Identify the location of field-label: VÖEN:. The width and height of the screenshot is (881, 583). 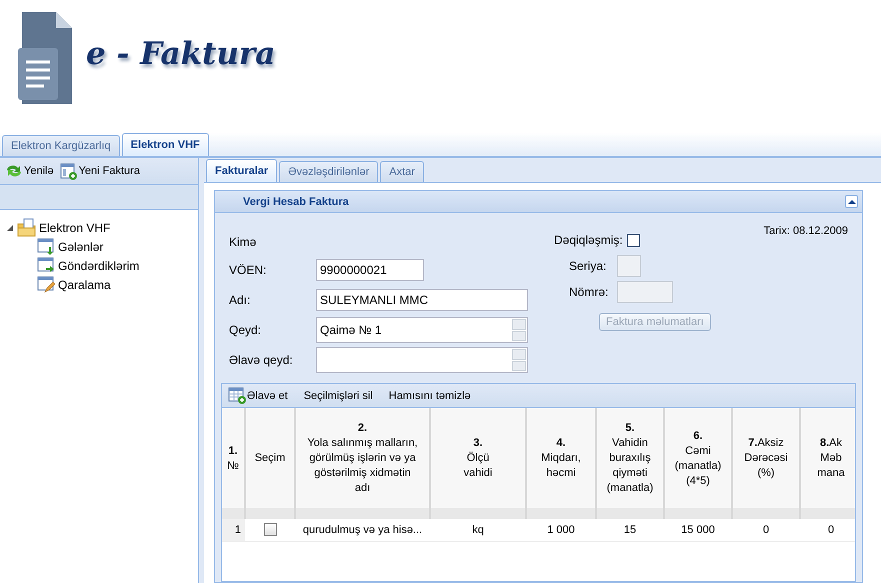
(248, 270).